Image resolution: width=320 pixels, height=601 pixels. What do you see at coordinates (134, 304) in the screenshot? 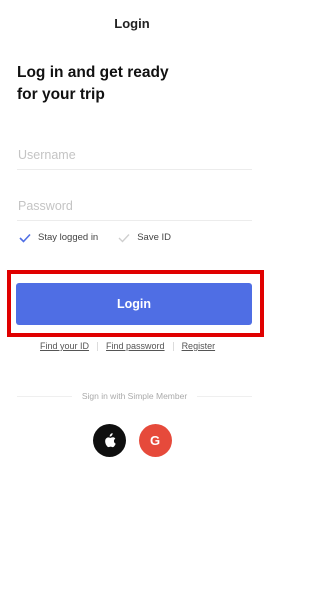
I see `login-button: Login` at bounding box center [134, 304].